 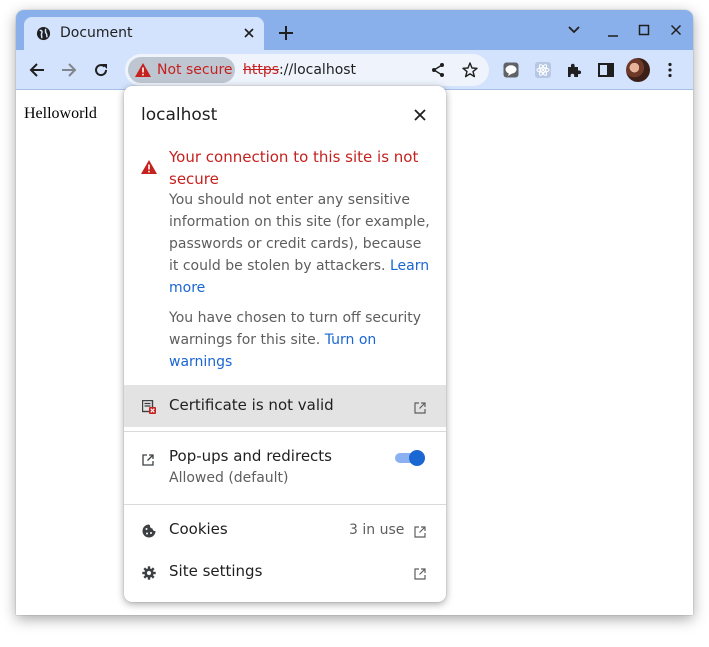 I want to click on address-bar: Not secure https://localhost, so click(x=307, y=70).